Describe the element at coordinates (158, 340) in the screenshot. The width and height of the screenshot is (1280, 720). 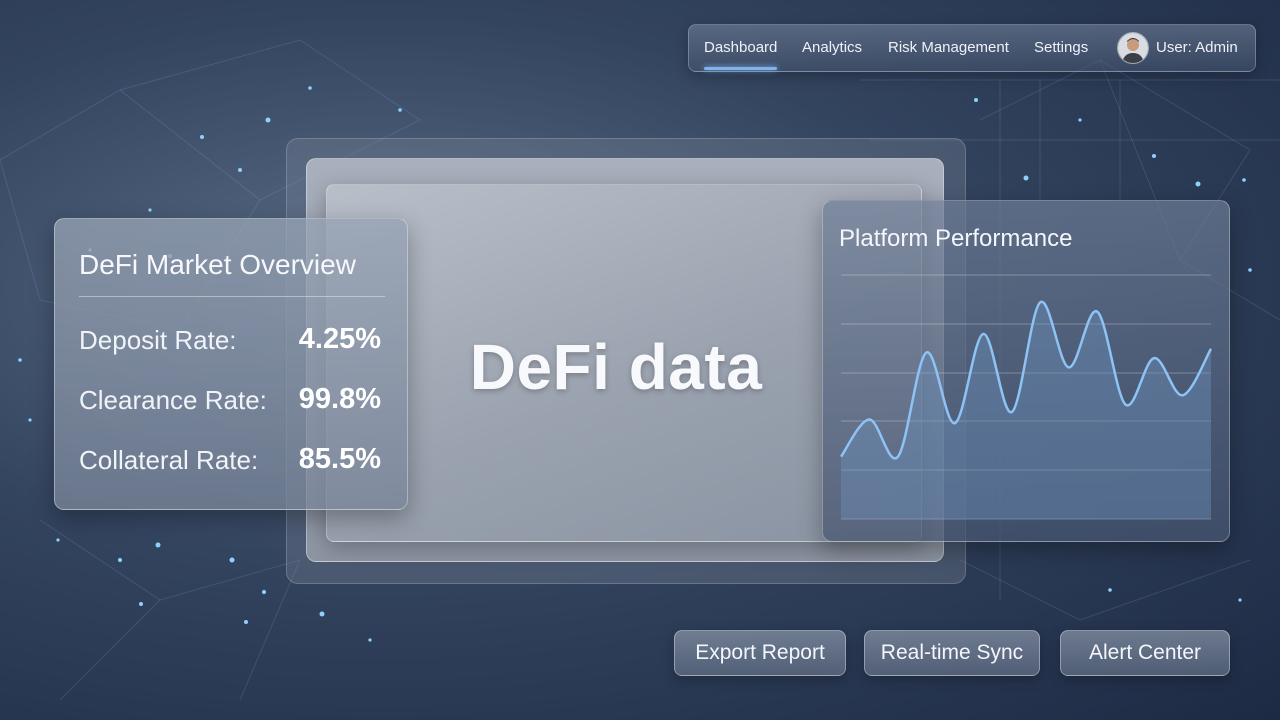
I see `deposit-rate-label: Deposit Rate:` at that location.